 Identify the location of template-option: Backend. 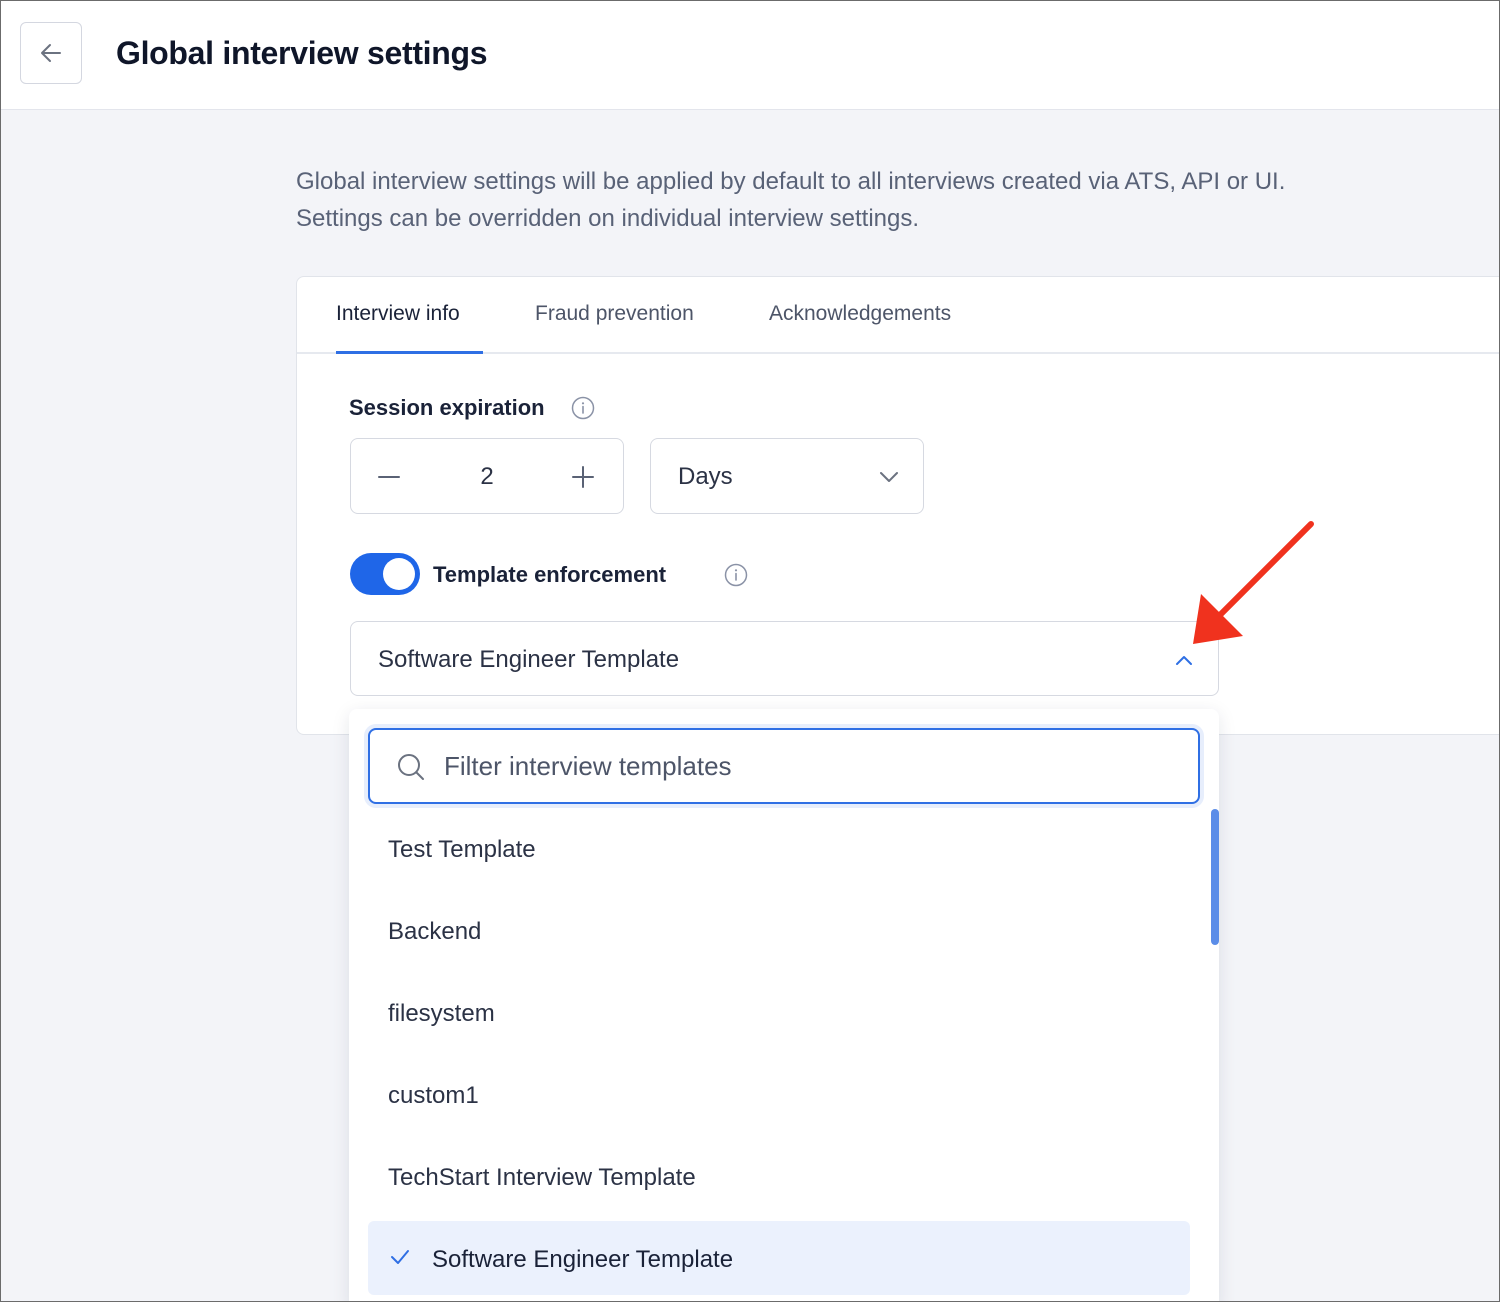
(779, 930).